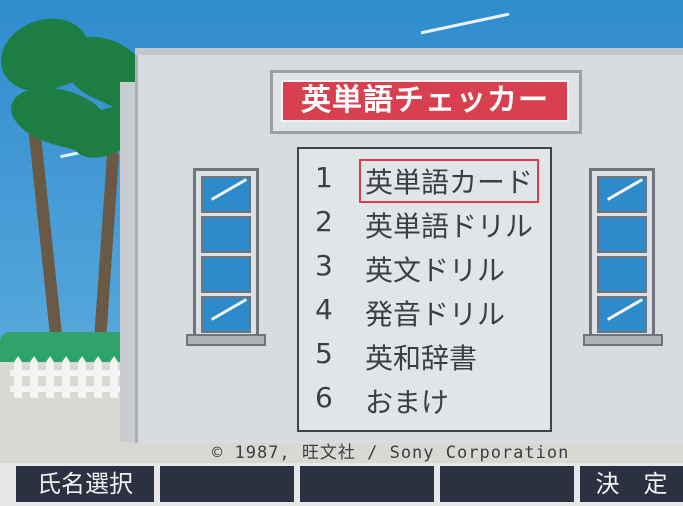 Image resolution: width=683 pixels, height=506 pixels. Describe the element at coordinates (391, 453) in the screenshot. I see `copyright-text: © 1987, 旺文社 / Sony Corporation` at that location.